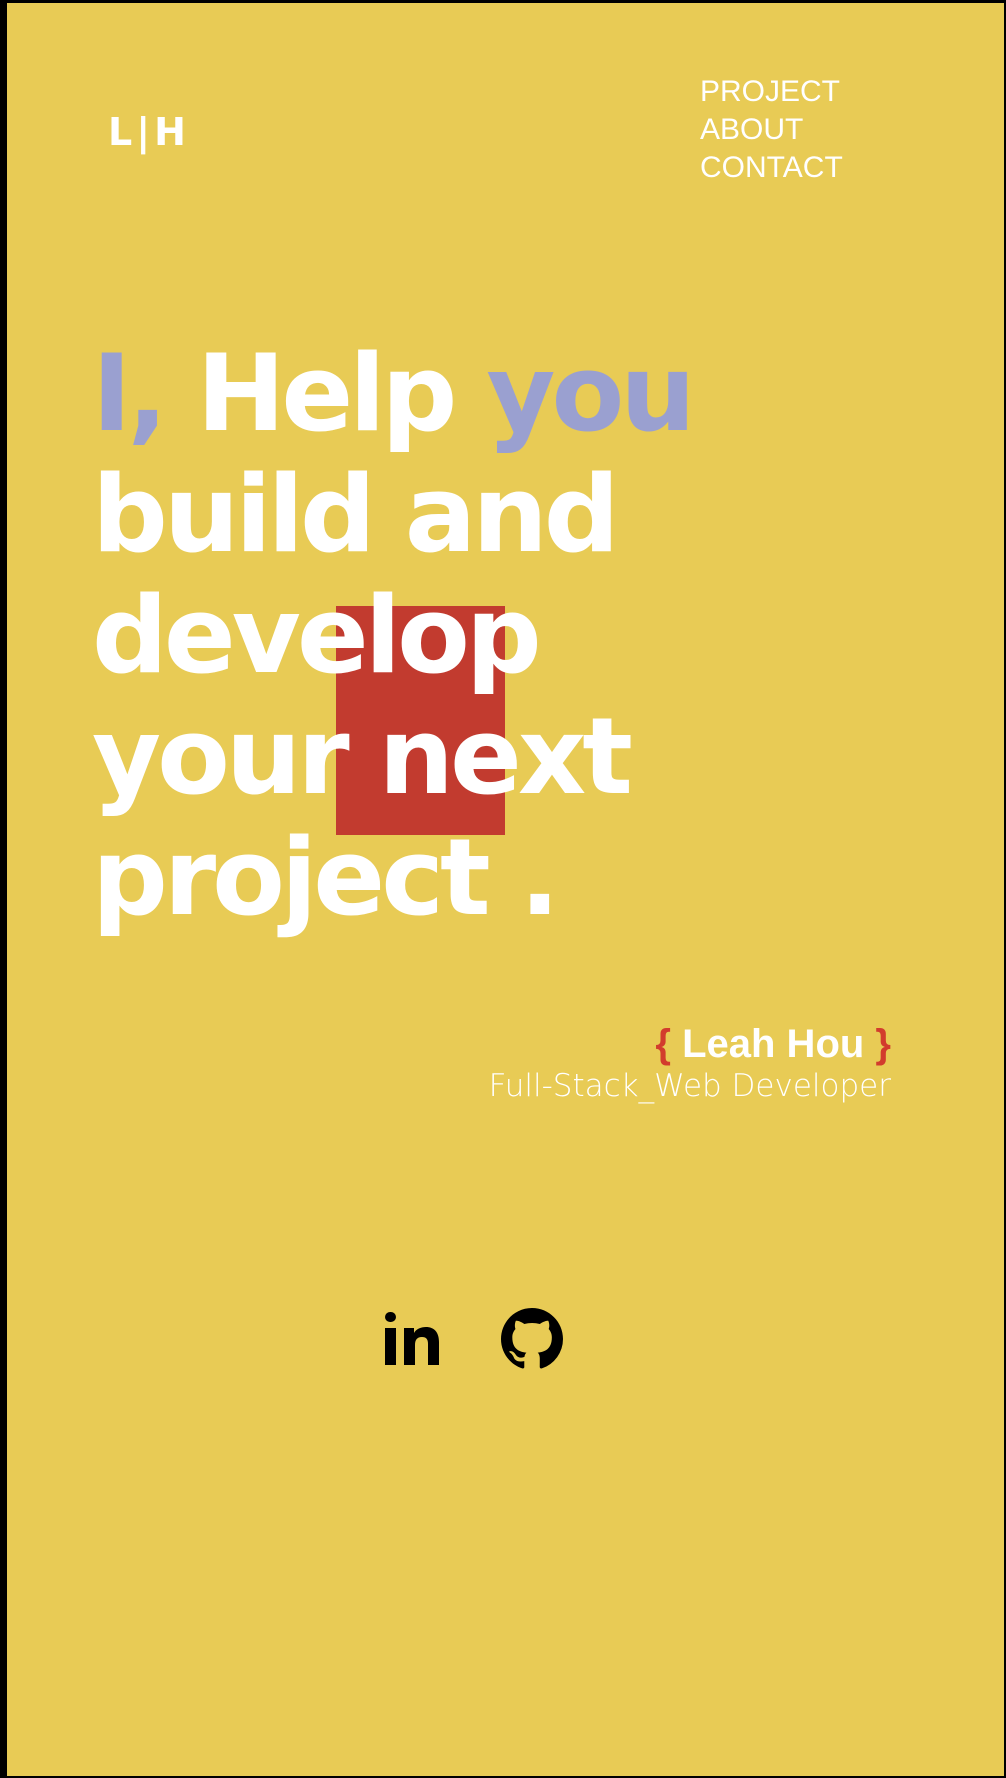  I want to click on site-logo: L|H, so click(149, 132).